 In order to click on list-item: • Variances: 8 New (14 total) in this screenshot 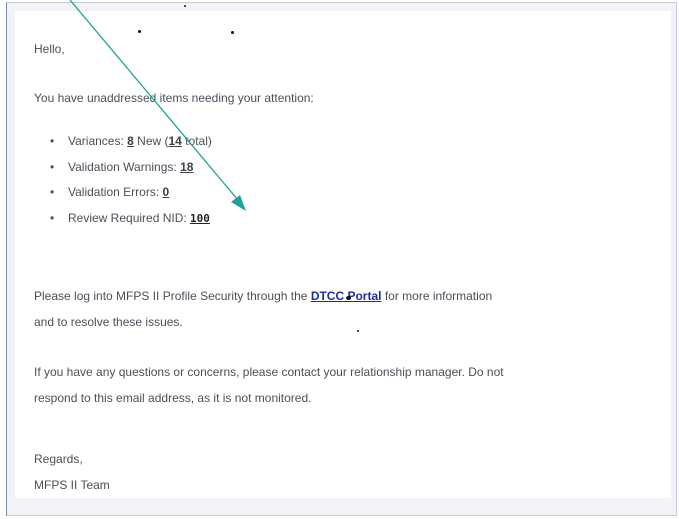, I will do `click(123, 145)`.